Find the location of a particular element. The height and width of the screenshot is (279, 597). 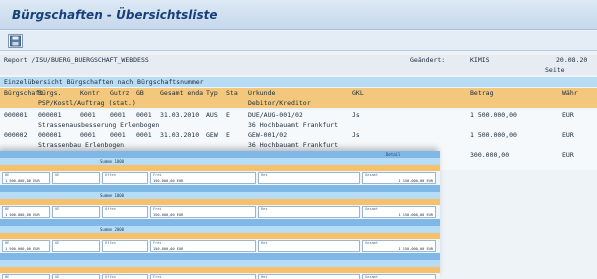

window-title: Bürgschaften - Übersichtsliste is located at coordinates (115, 15).